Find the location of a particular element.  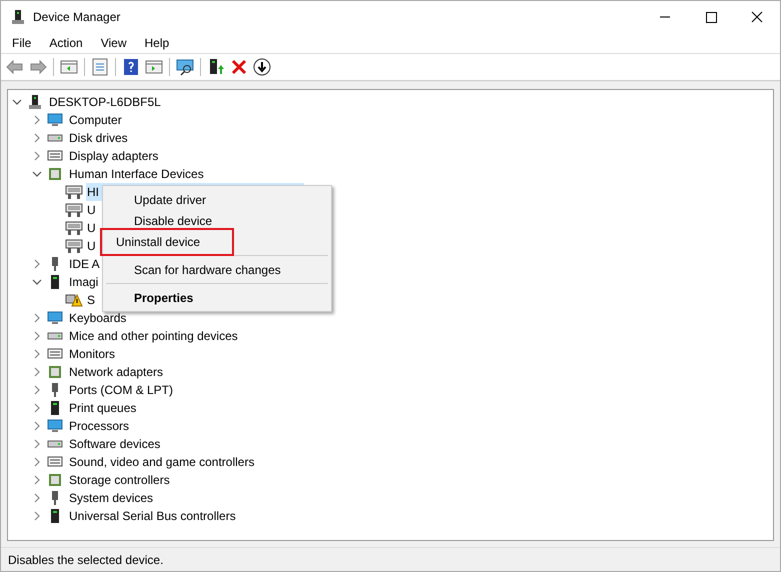

tree-item: Software devices is located at coordinates (114, 444).